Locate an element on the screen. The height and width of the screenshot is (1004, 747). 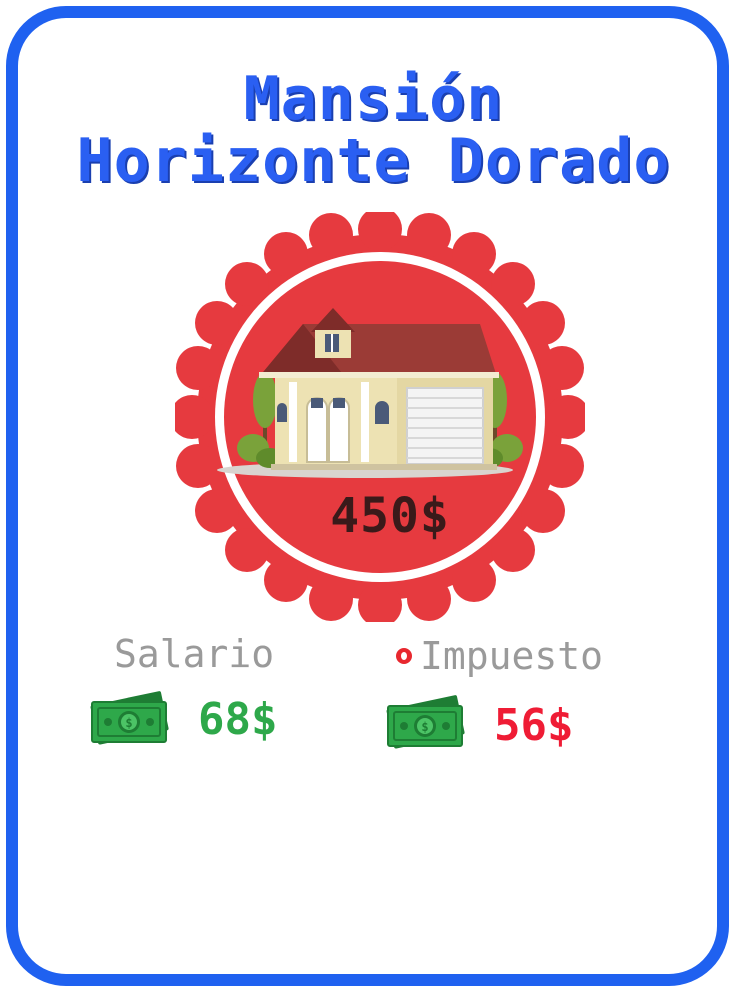
title-line-1: Mansión is located at coordinates (373, 99).